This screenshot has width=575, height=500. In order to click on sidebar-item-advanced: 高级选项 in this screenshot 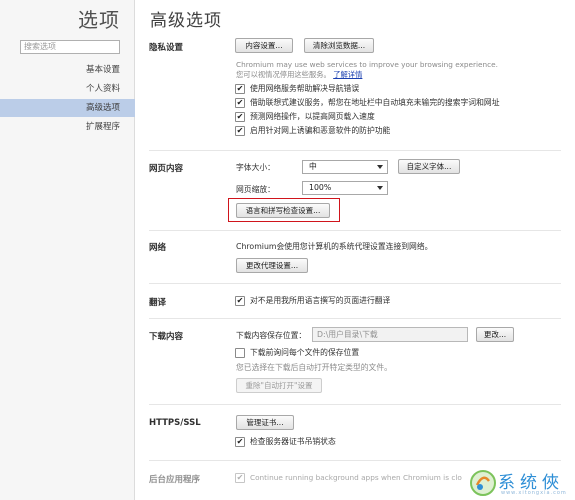, I will do `click(67, 108)`.